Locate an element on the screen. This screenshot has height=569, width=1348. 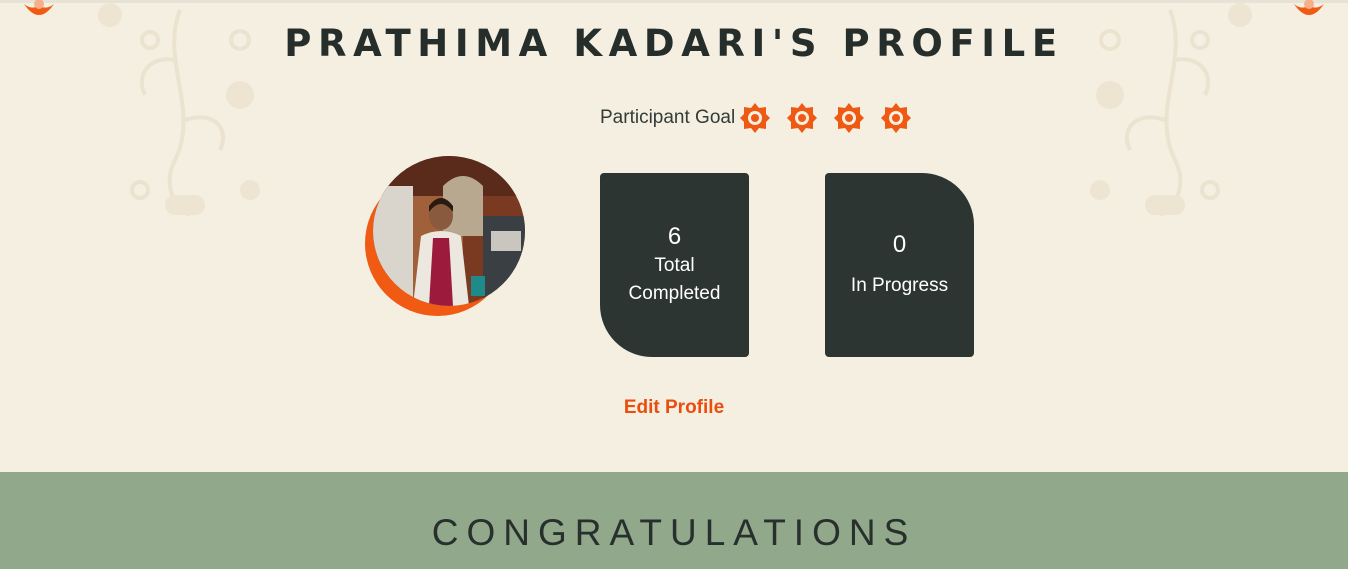
corner-flower-right-icon is located at coordinates (1309, 7).